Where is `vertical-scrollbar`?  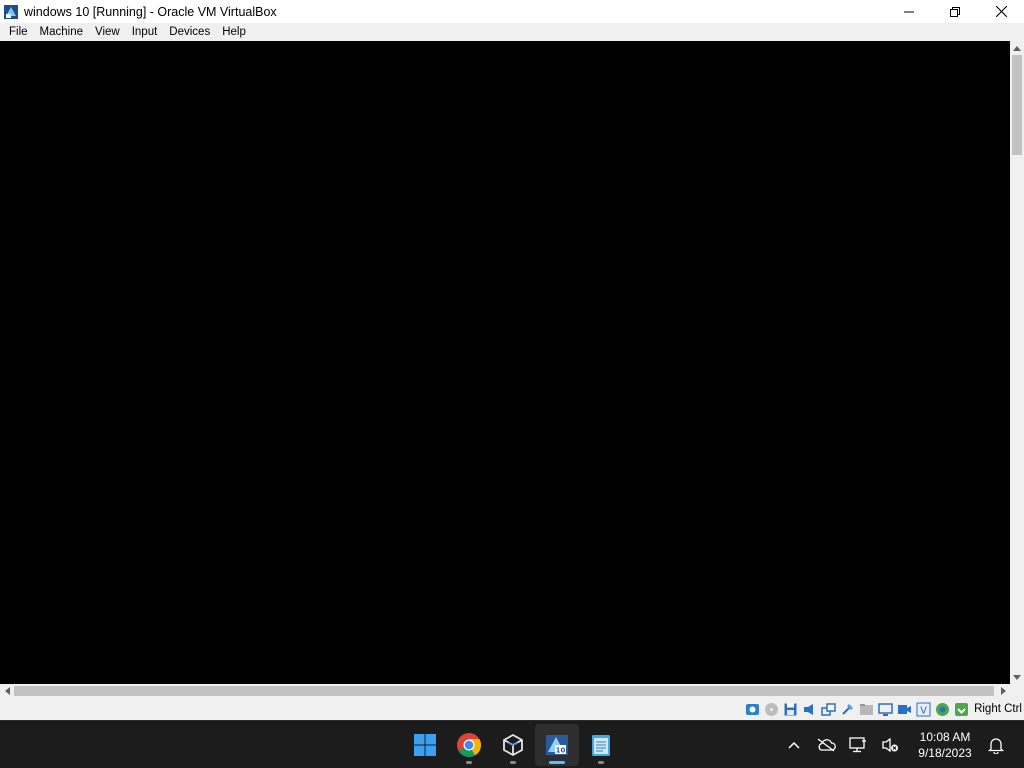
vertical-scrollbar is located at coordinates (1017, 362).